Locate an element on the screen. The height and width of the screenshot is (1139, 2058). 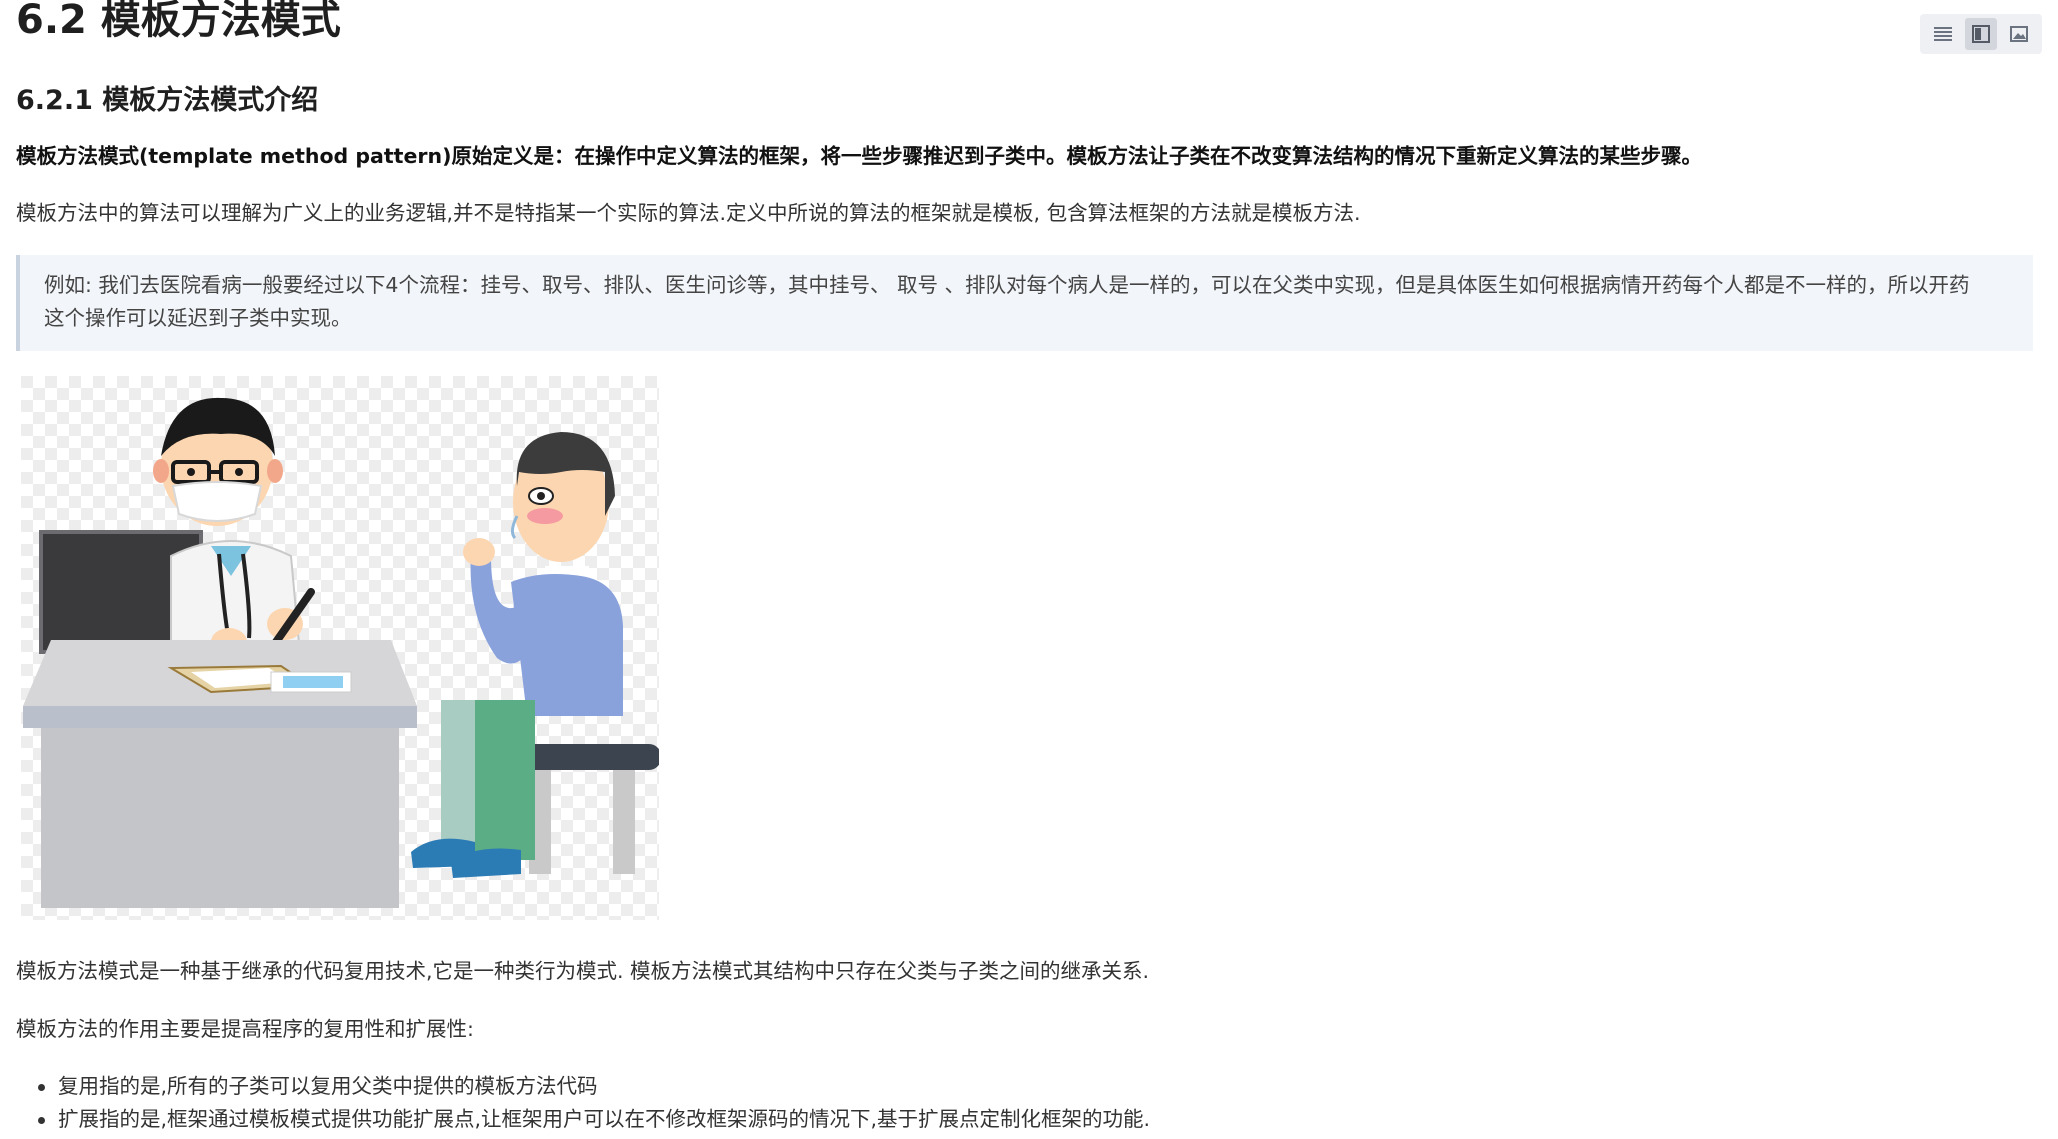
page-title: 6.2 模板方法模式 is located at coordinates (178, 21).